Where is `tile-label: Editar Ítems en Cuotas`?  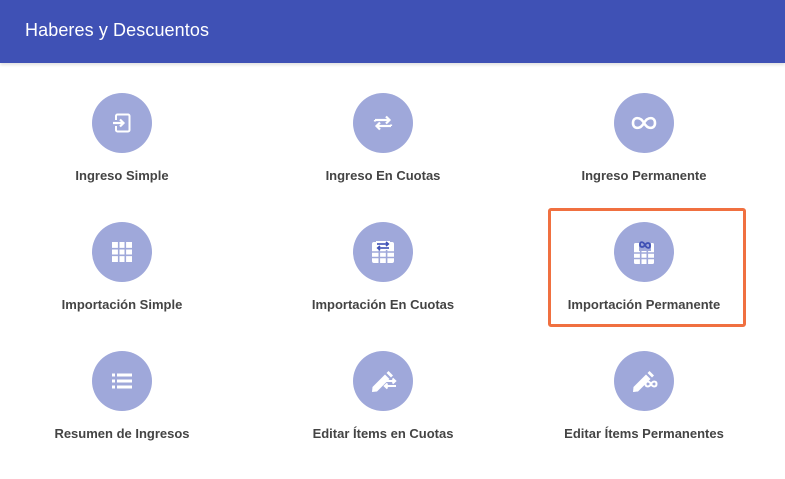
tile-label: Editar Ítems en Cuotas is located at coordinates (383, 433).